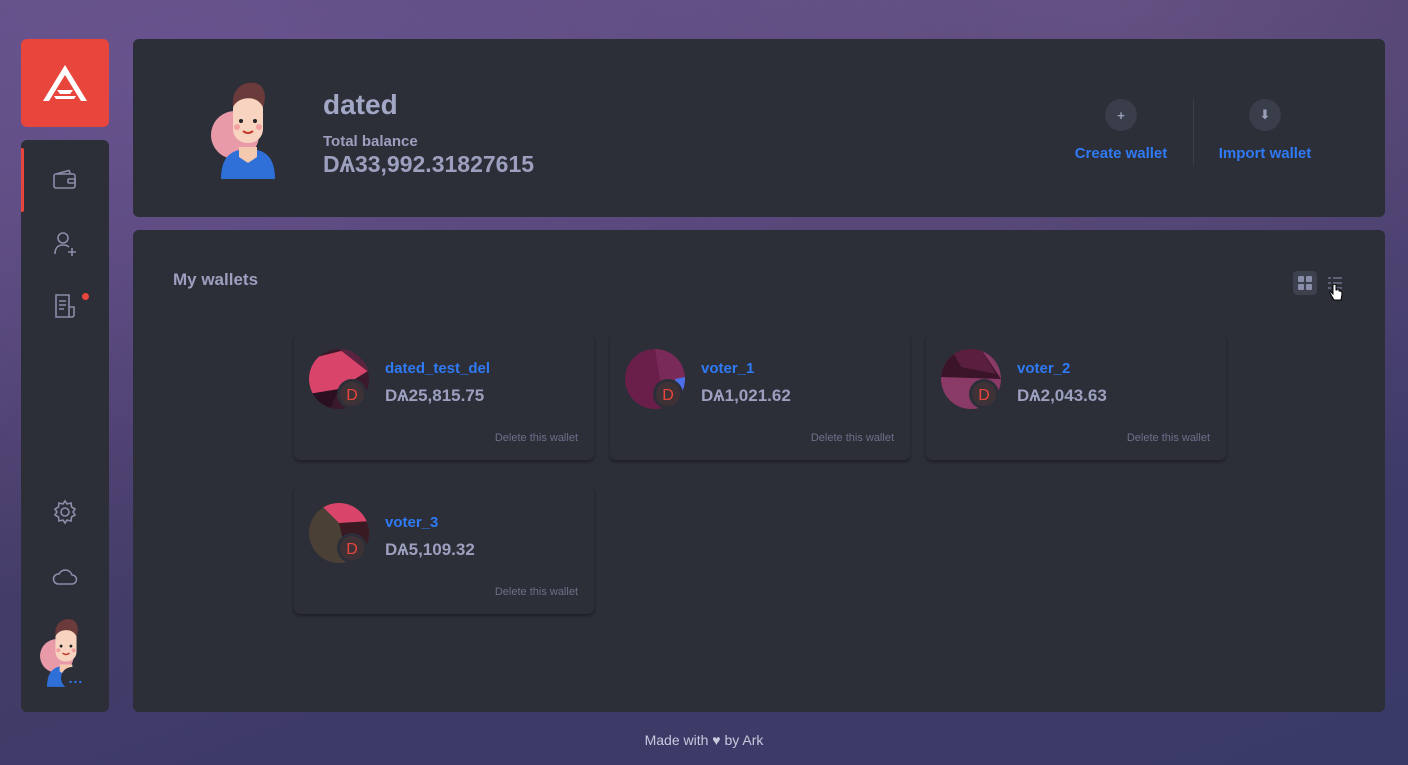  Describe the element at coordinates (243, 130) in the screenshot. I see `avatar` at that location.